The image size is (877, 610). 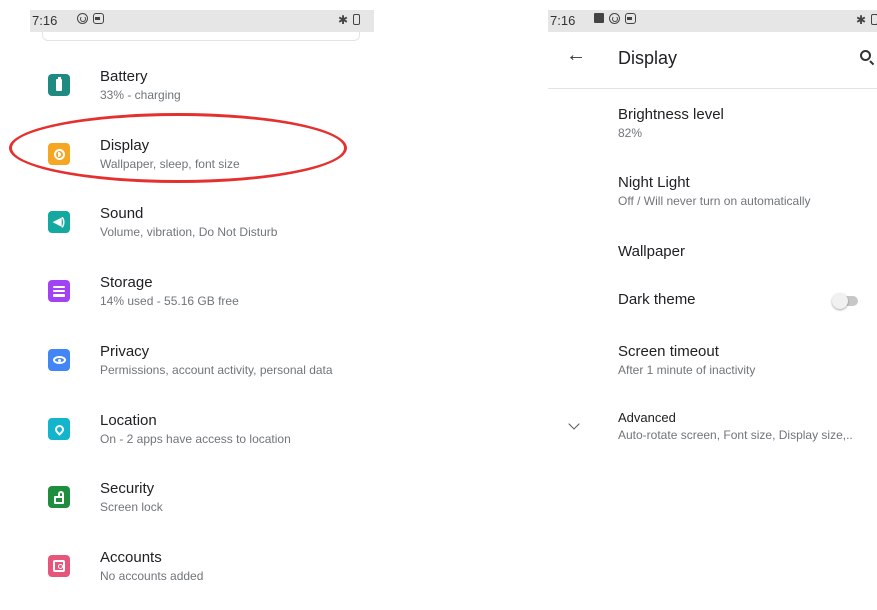 I want to click on app-bar: ← Display, so click(x=712, y=60).